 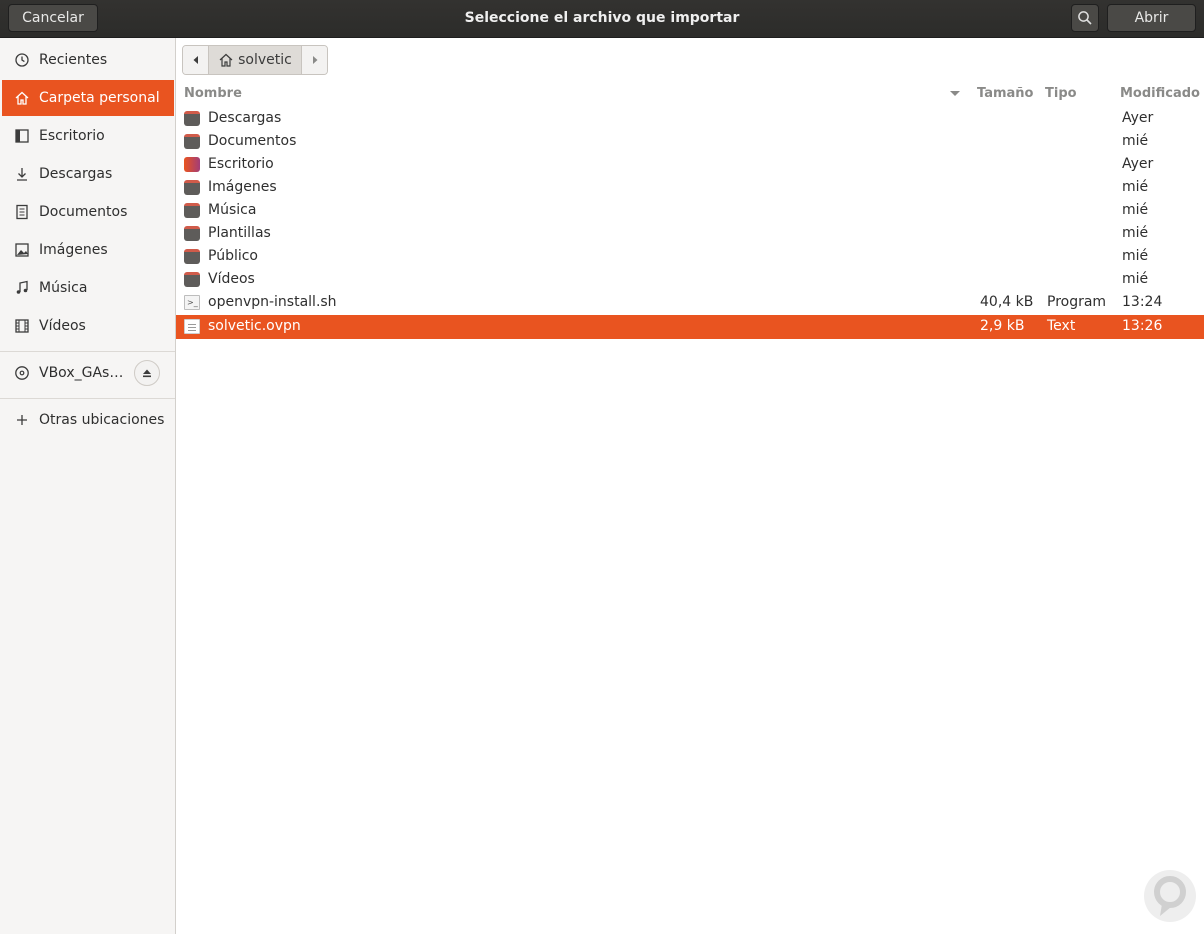 I want to click on column-size: Tamaño, so click(x=1005, y=93).